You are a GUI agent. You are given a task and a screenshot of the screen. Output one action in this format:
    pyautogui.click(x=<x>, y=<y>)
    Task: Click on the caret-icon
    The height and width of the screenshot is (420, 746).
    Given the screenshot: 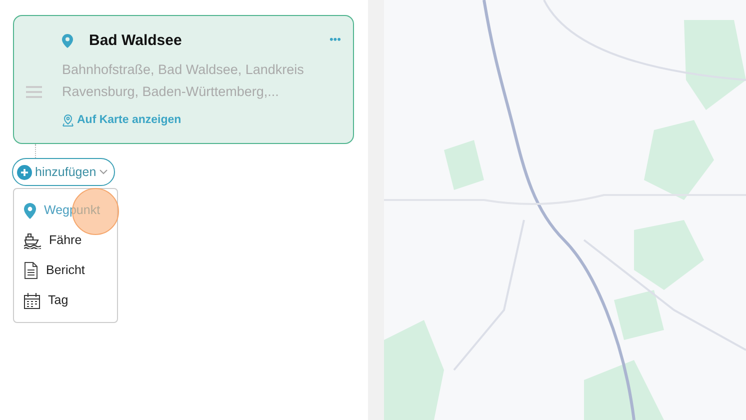 What is the action you would take?
    pyautogui.click(x=103, y=172)
    